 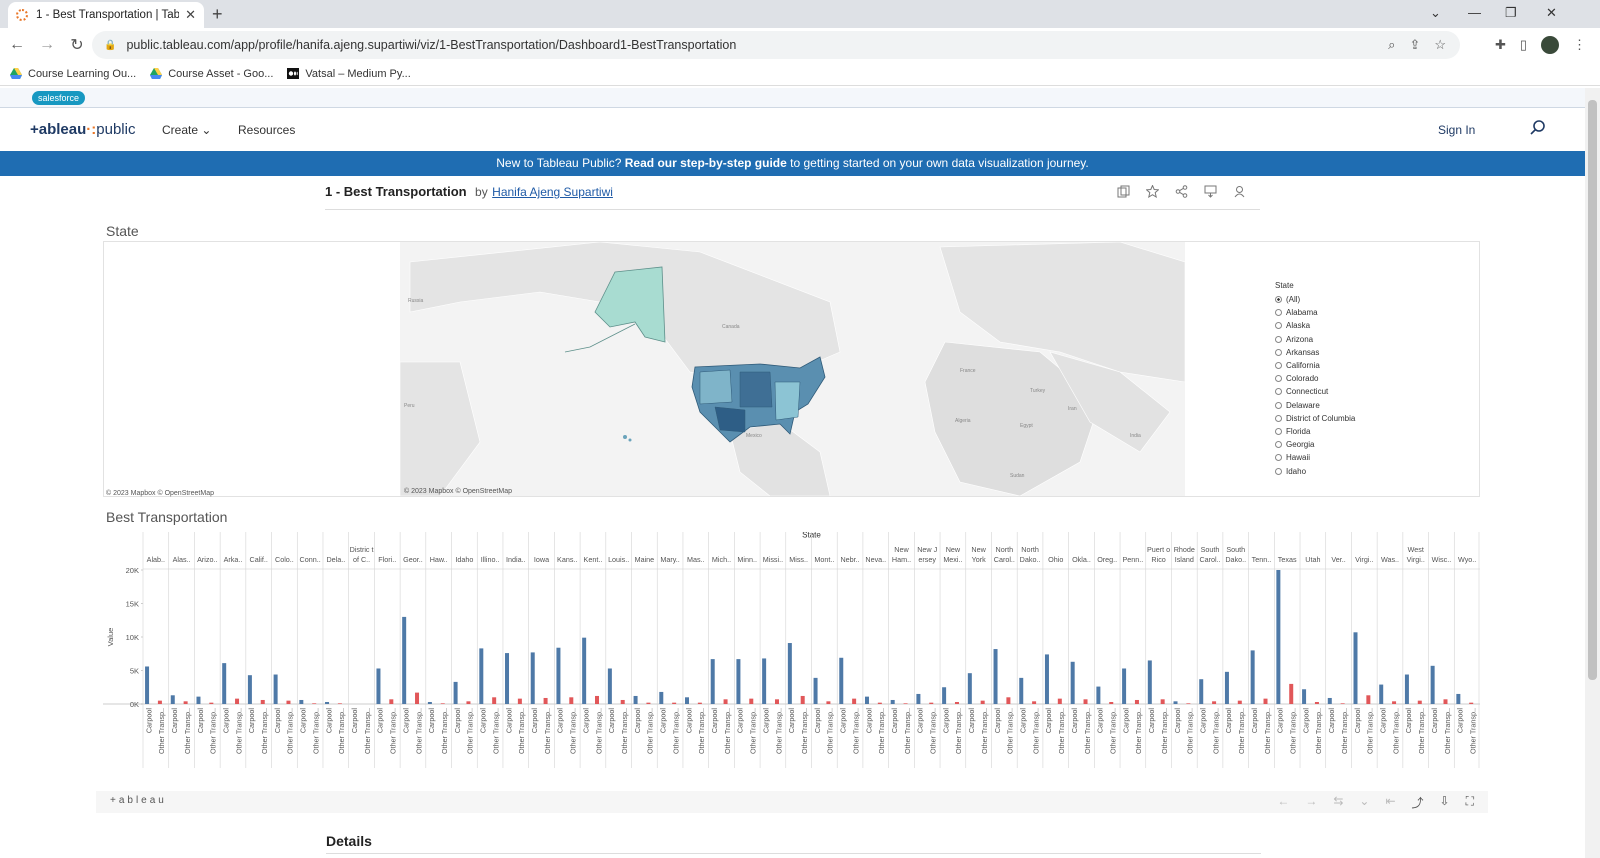 What do you see at coordinates (1500, 45) in the screenshot?
I see `extensions-icon: ✚` at bounding box center [1500, 45].